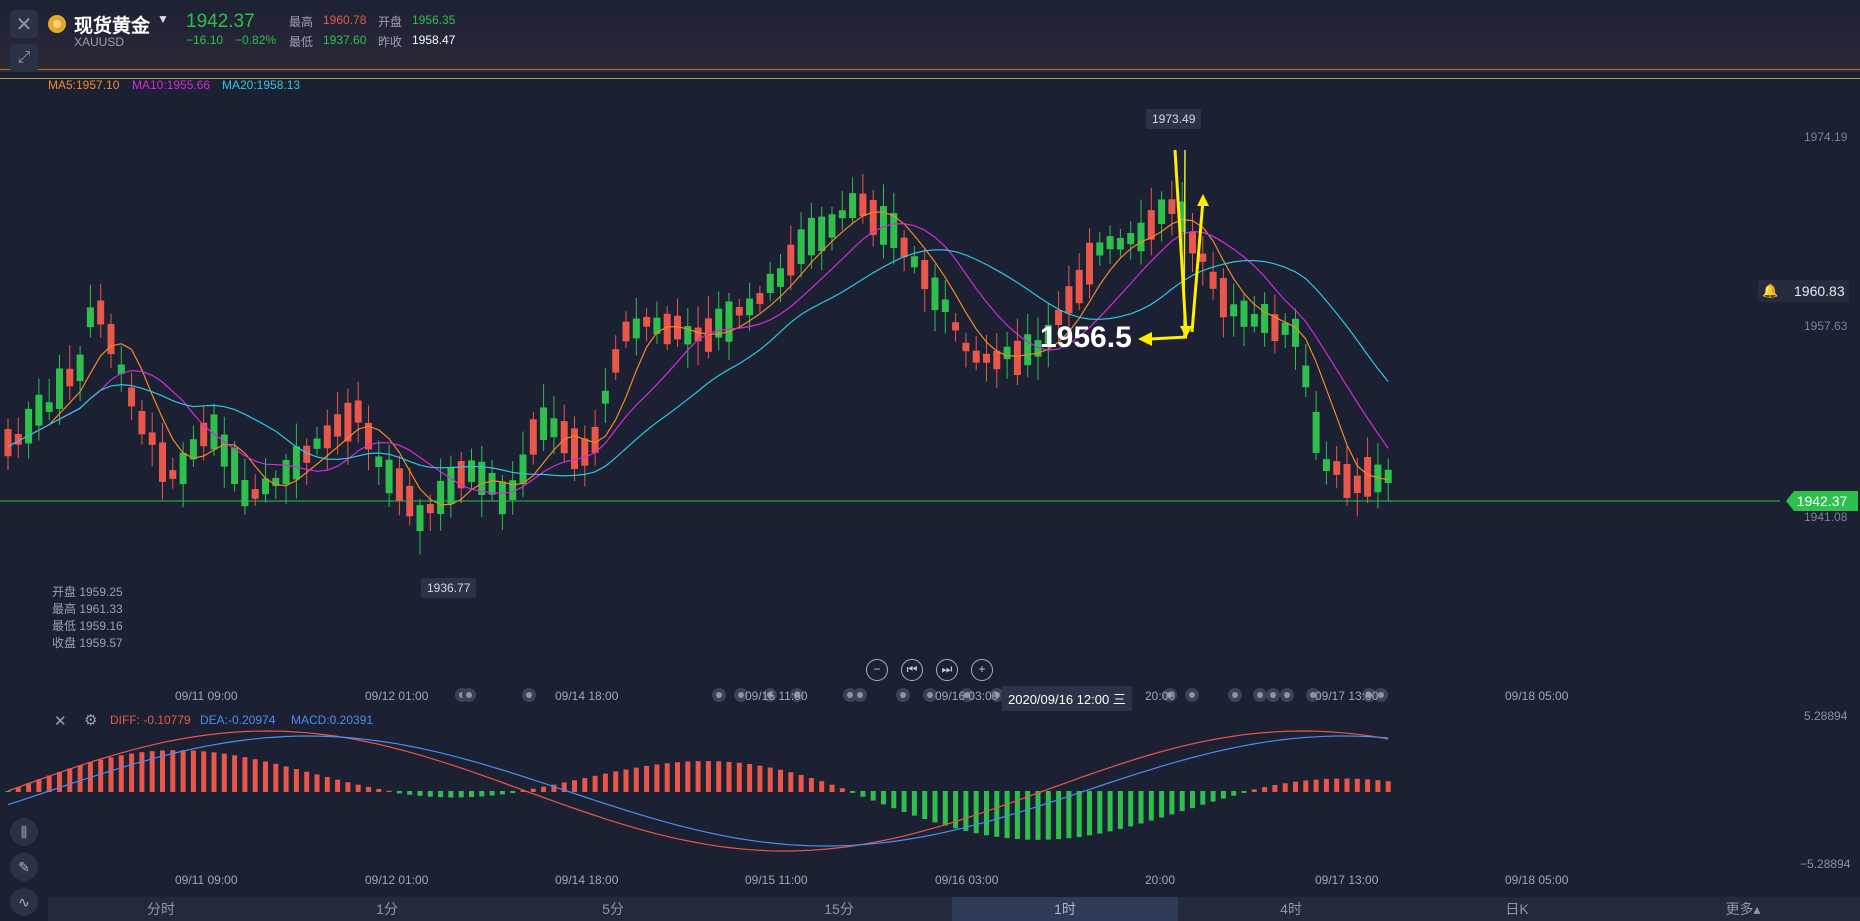 The height and width of the screenshot is (921, 1860). I want to click on zoom-in-button: +, so click(982, 670).